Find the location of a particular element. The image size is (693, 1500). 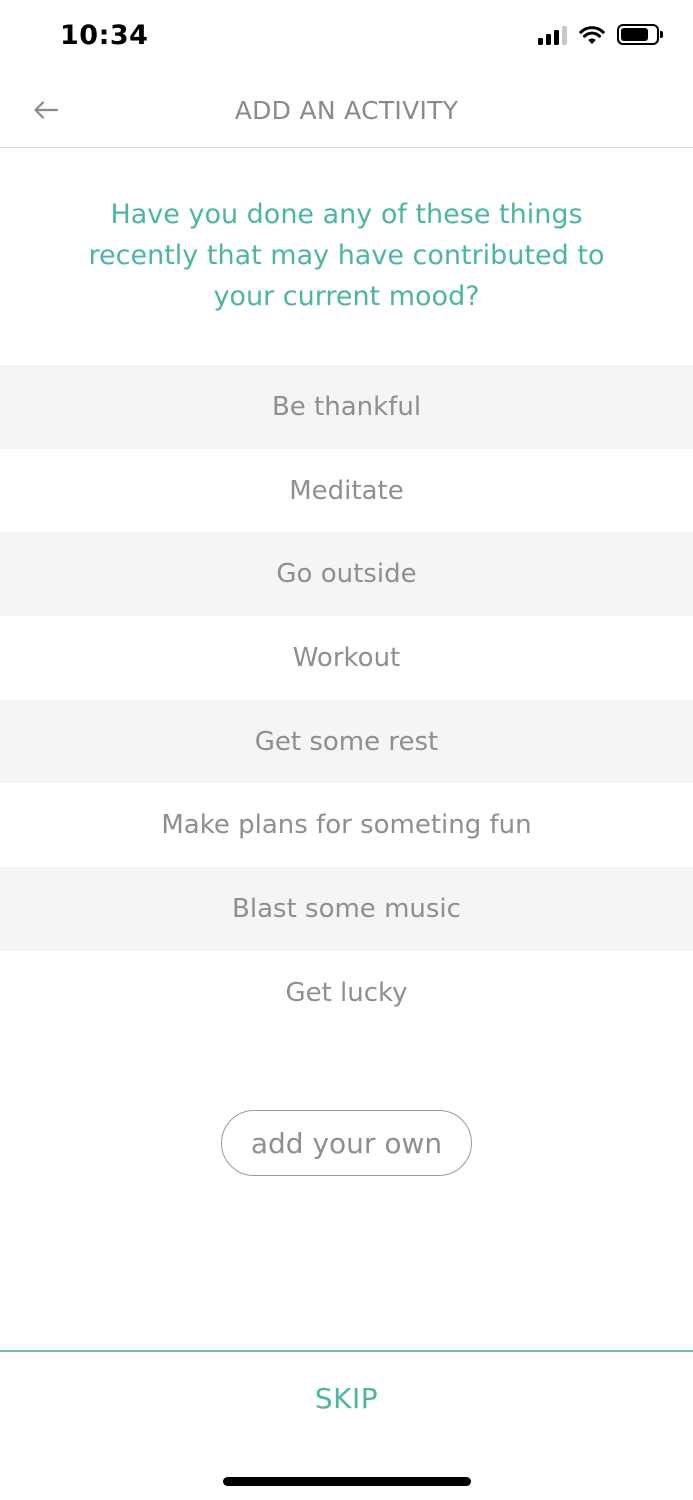

wifi-icon is located at coordinates (592, 34).